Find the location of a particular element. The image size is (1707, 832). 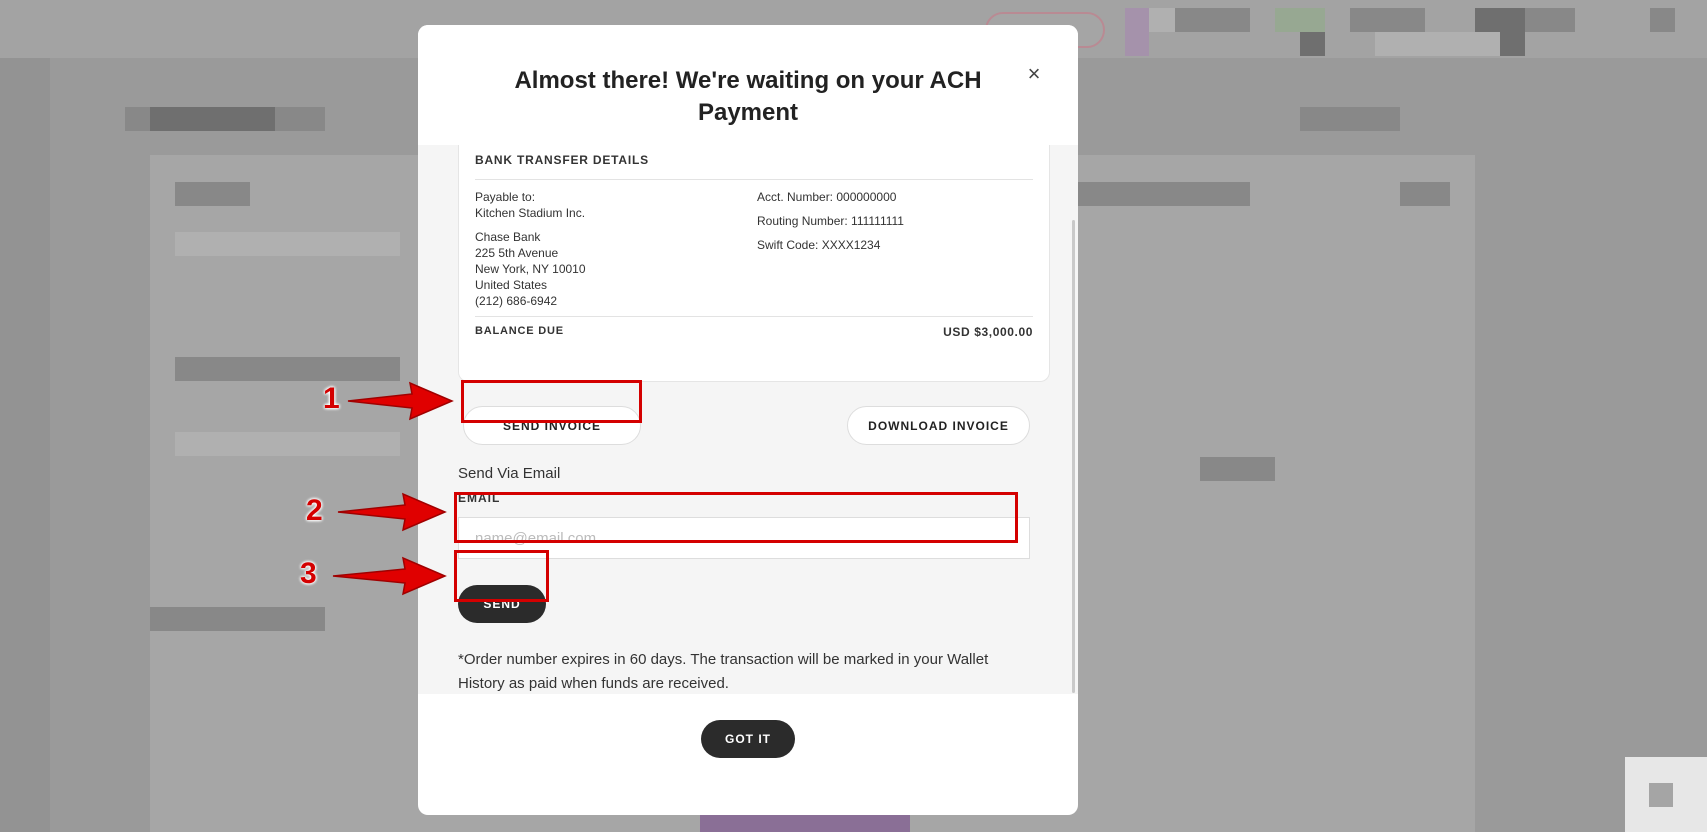

address-line2: New York, NY 10010 is located at coordinates (530, 269).